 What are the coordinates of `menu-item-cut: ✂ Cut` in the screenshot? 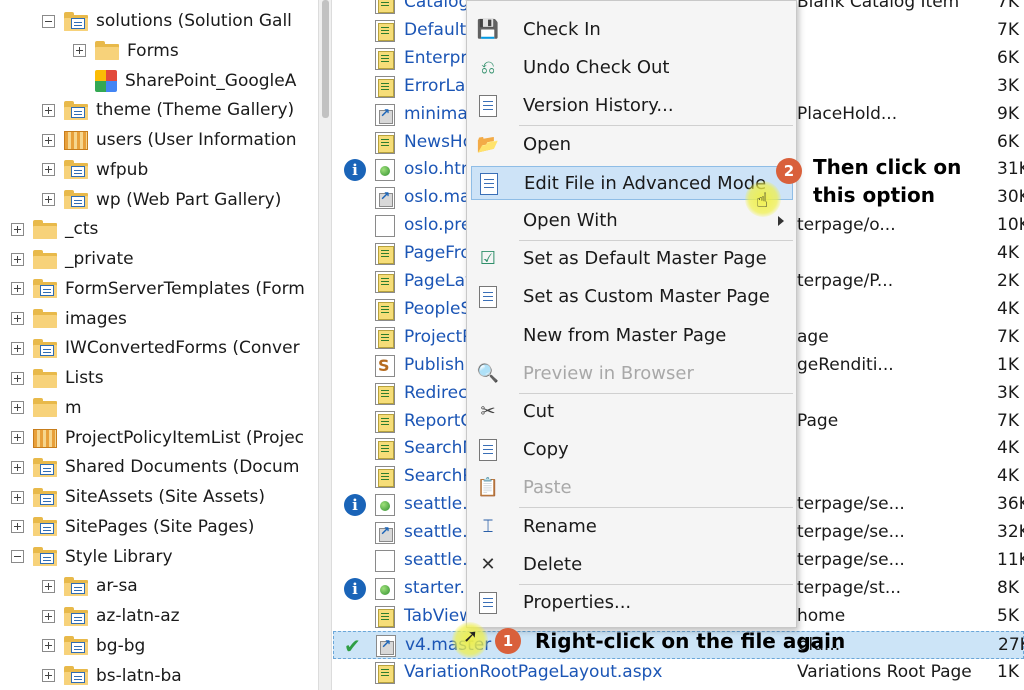 It's located at (631, 412).